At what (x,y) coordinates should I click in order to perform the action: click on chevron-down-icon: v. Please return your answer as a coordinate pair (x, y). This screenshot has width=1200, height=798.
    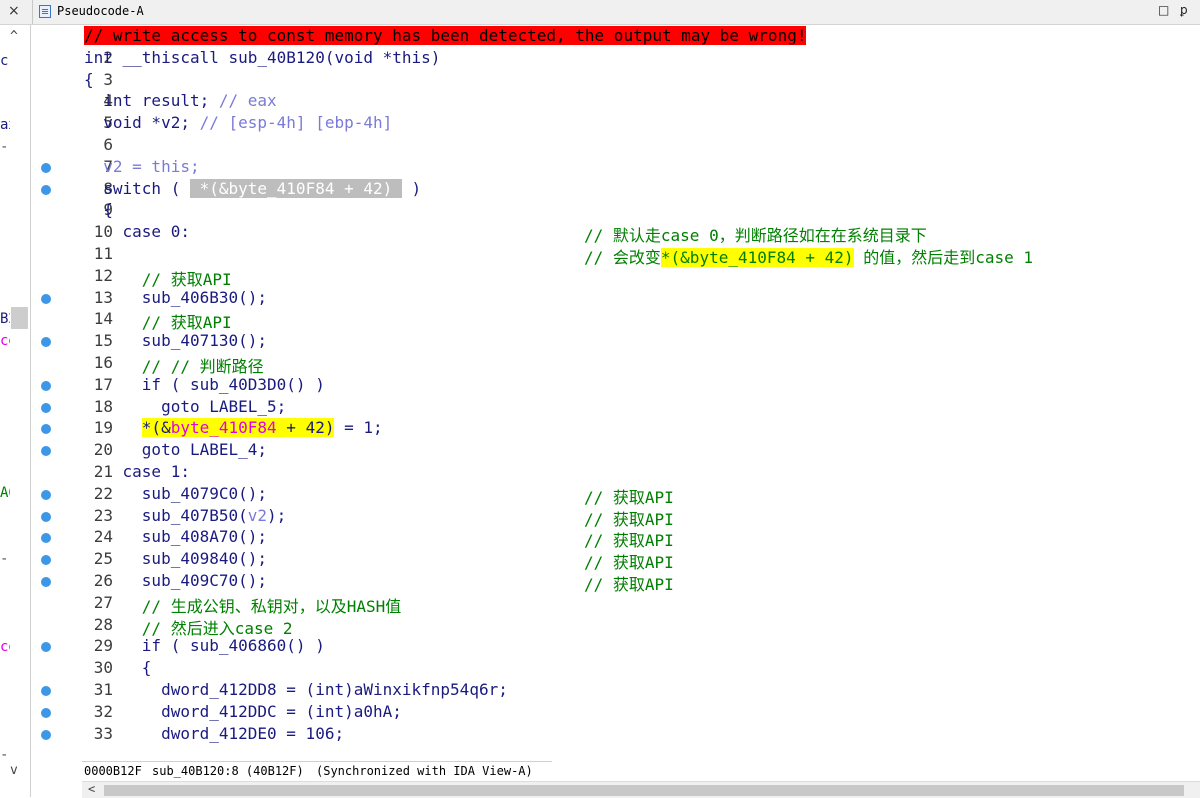
    Looking at the image, I should click on (14, 770).